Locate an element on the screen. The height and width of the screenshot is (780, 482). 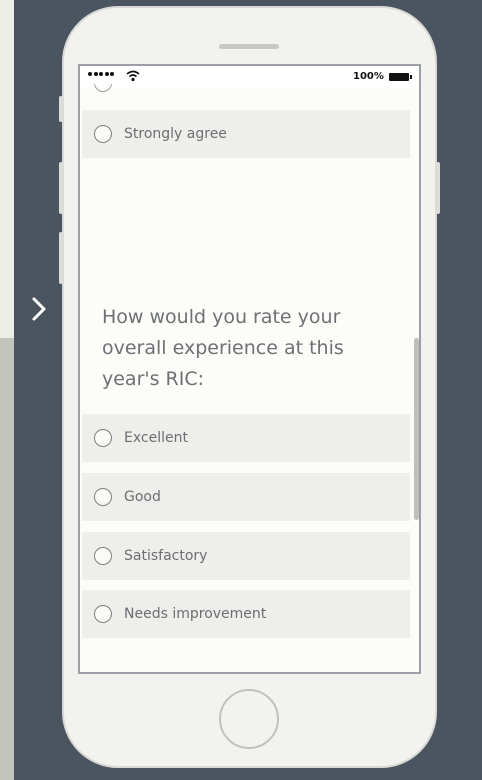
phone-volume-down is located at coordinates (61, 258).